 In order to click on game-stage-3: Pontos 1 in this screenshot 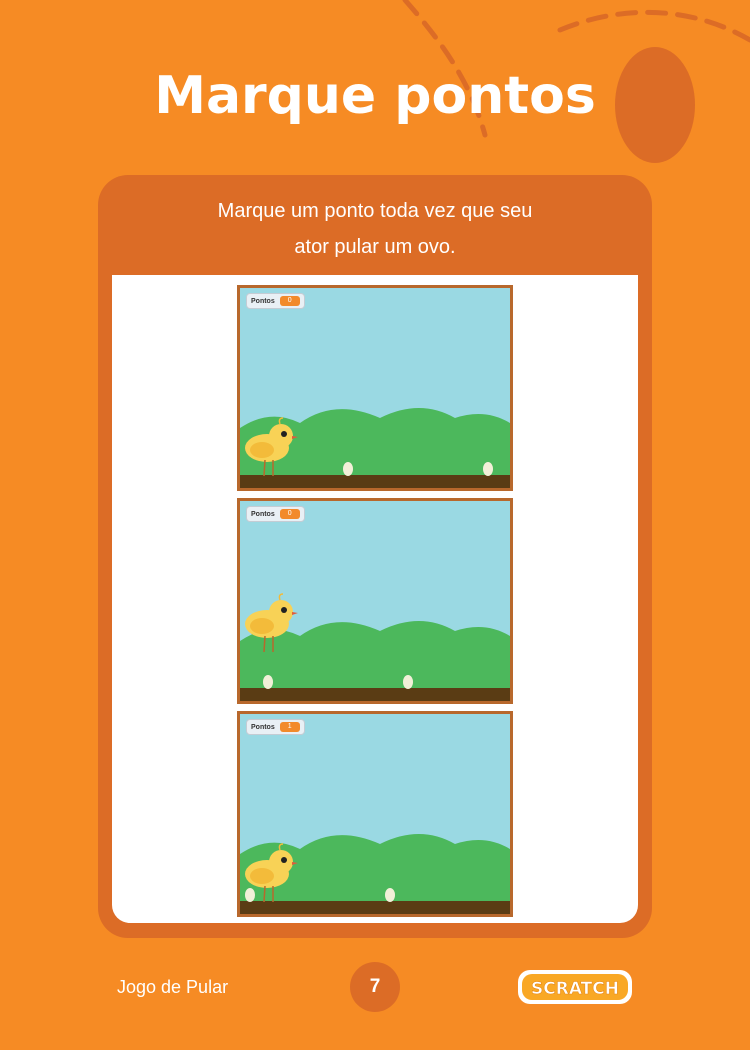, I will do `click(375, 814)`.